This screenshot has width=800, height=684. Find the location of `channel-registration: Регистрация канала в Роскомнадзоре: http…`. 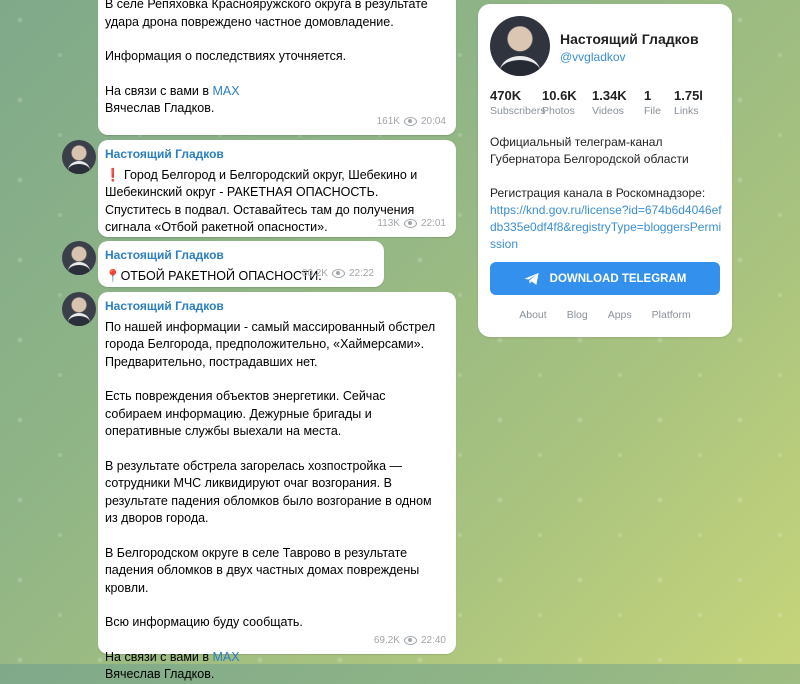

channel-registration: Регистрация канала в Роскомнадзоре: http… is located at coordinates (607, 219).